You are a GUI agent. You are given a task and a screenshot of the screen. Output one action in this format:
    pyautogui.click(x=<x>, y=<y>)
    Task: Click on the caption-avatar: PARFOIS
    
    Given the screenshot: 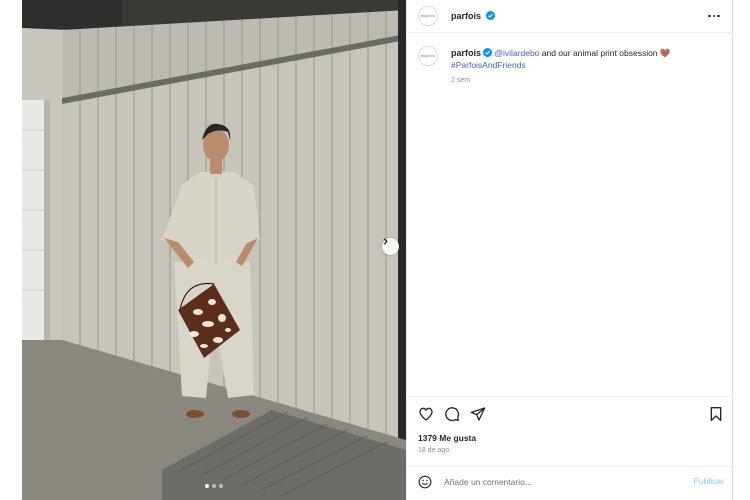 What is the action you would take?
    pyautogui.click(x=428, y=56)
    